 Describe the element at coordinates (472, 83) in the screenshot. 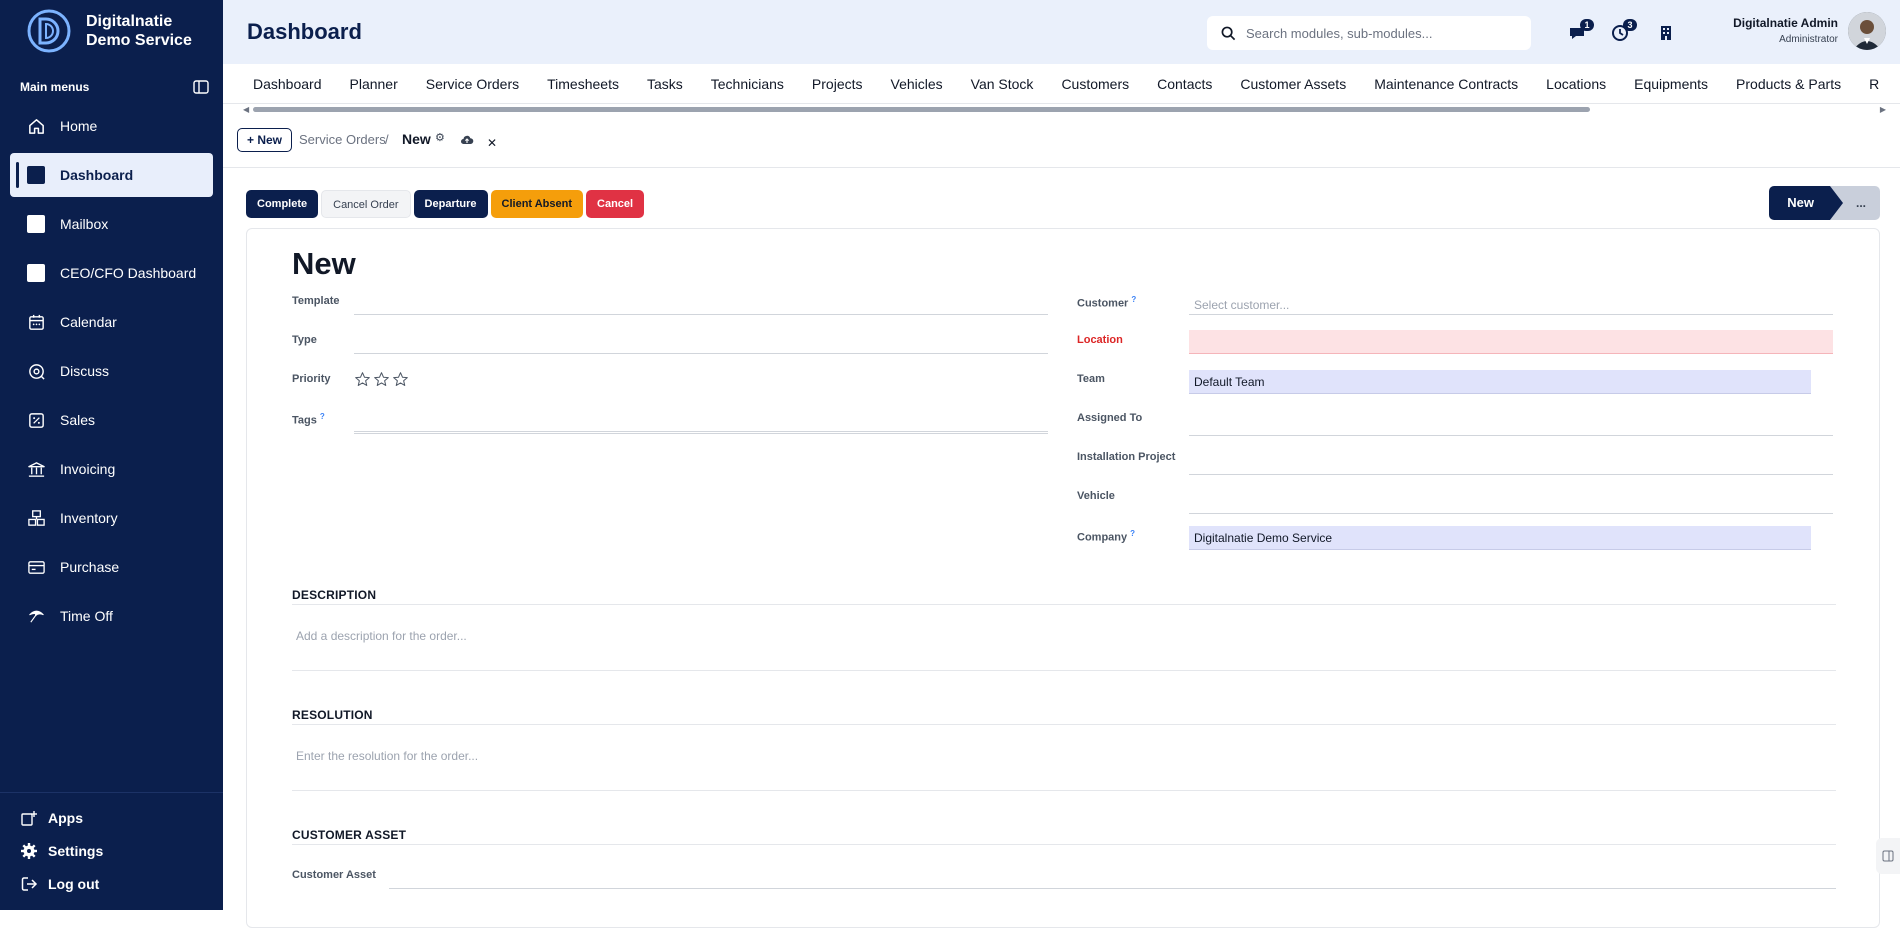

I see `tab-service-orders: Service Orders` at that location.